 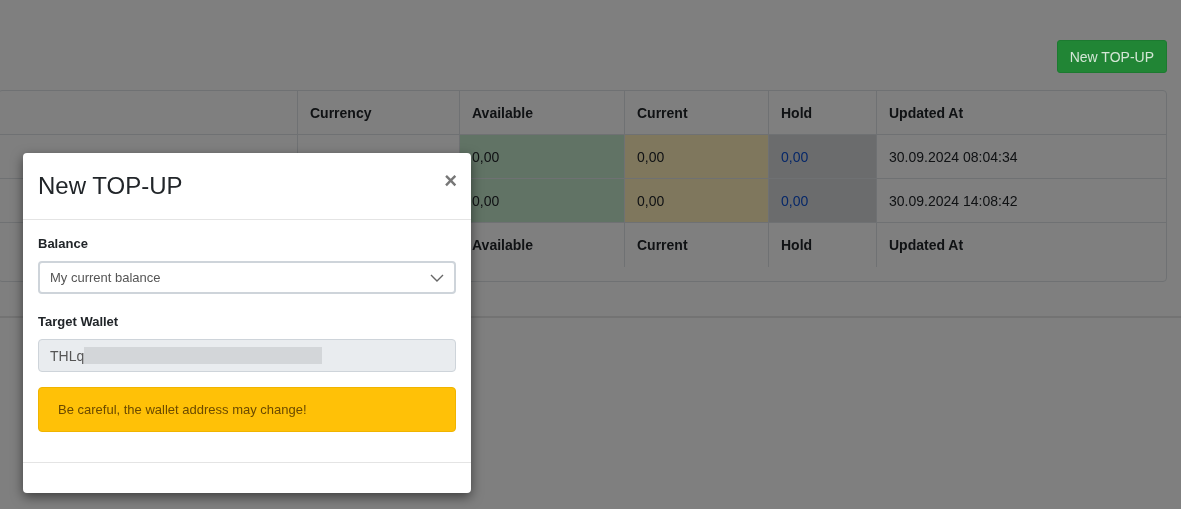 What do you see at coordinates (823, 245) in the screenshot?
I see `column-footer: Hold` at bounding box center [823, 245].